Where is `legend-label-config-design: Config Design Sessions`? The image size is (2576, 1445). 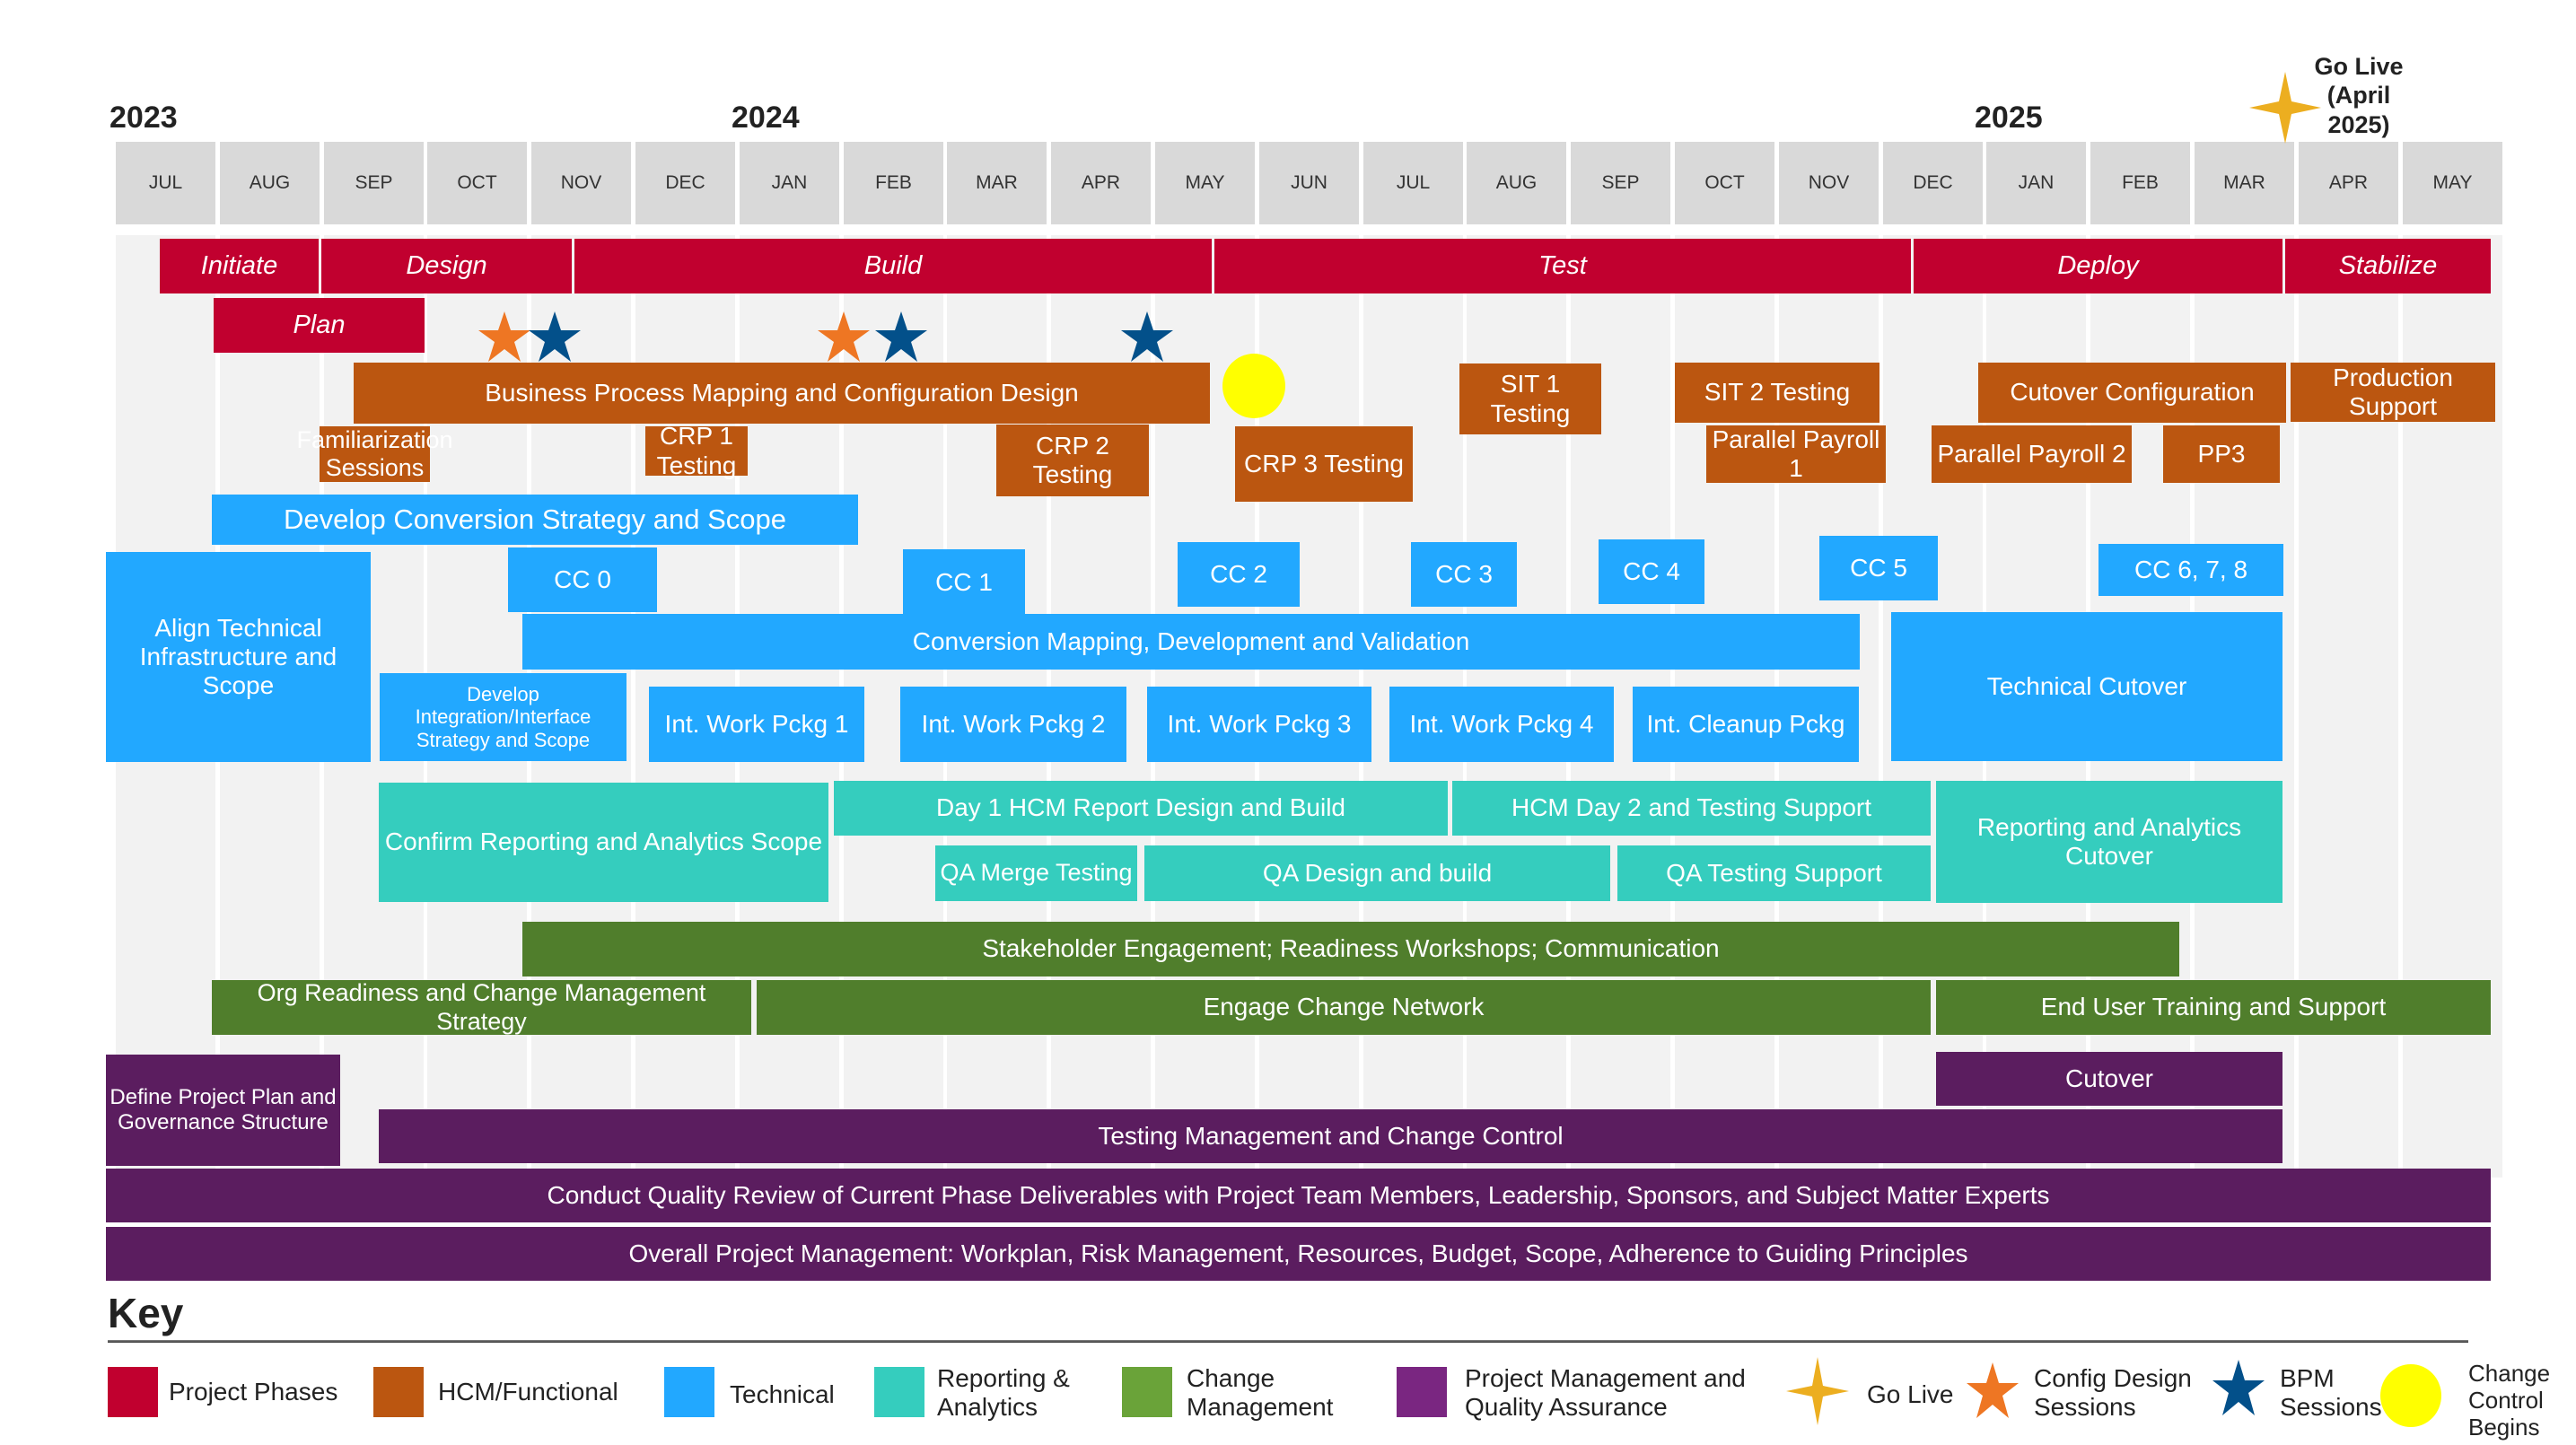 legend-label-config-design: Config Design Sessions is located at coordinates (2113, 1393).